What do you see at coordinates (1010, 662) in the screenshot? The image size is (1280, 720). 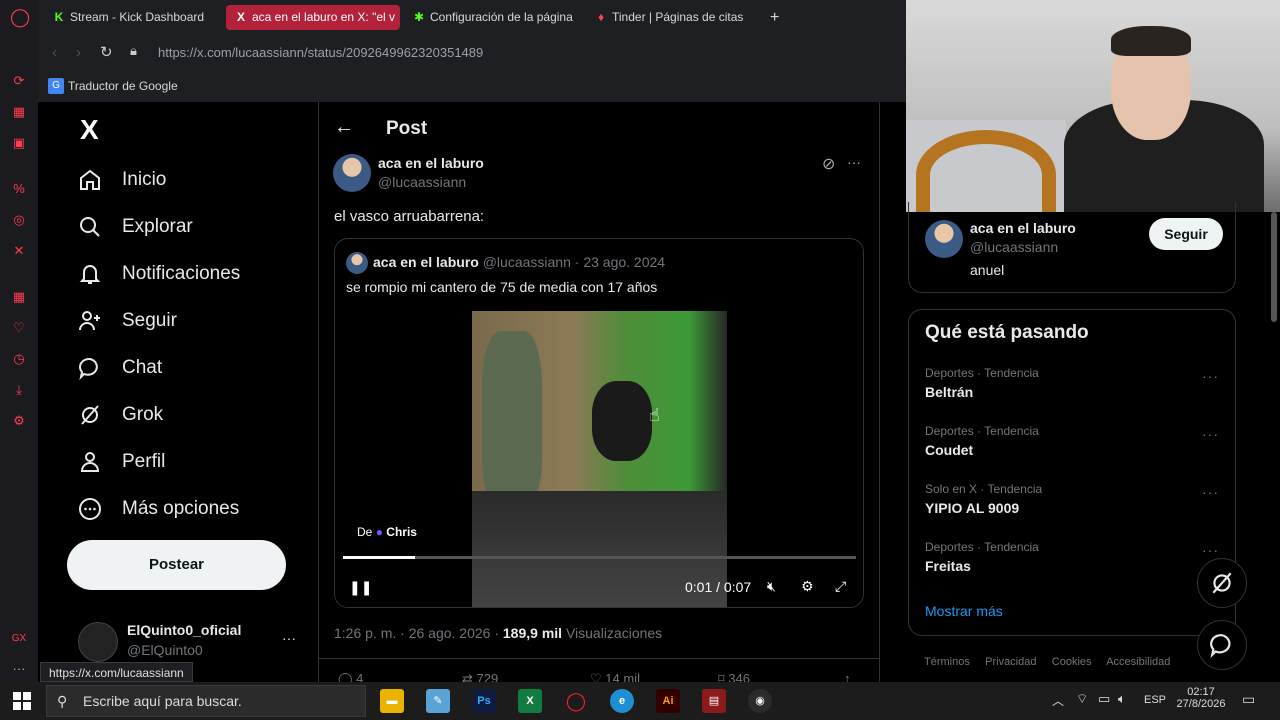 I see `footer-privacy: Privacidad` at bounding box center [1010, 662].